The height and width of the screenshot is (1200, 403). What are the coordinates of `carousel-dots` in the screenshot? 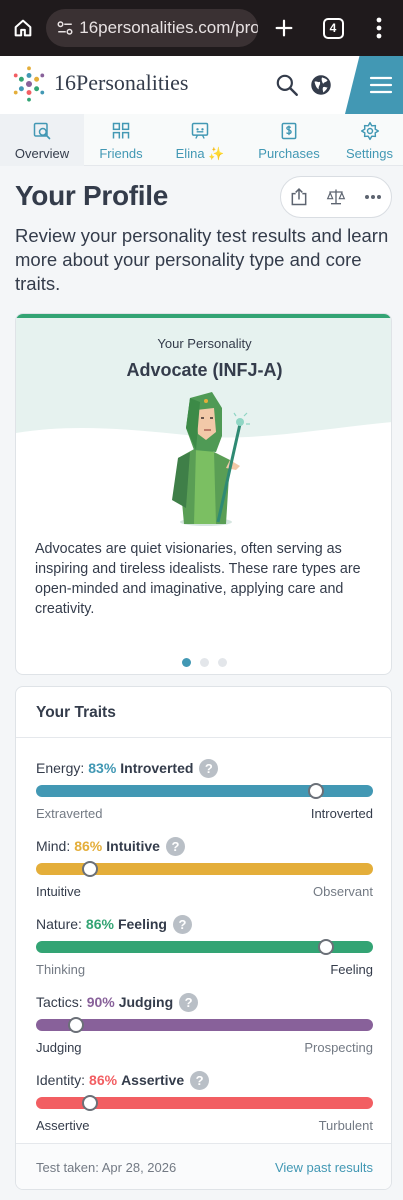 It's located at (203, 662).